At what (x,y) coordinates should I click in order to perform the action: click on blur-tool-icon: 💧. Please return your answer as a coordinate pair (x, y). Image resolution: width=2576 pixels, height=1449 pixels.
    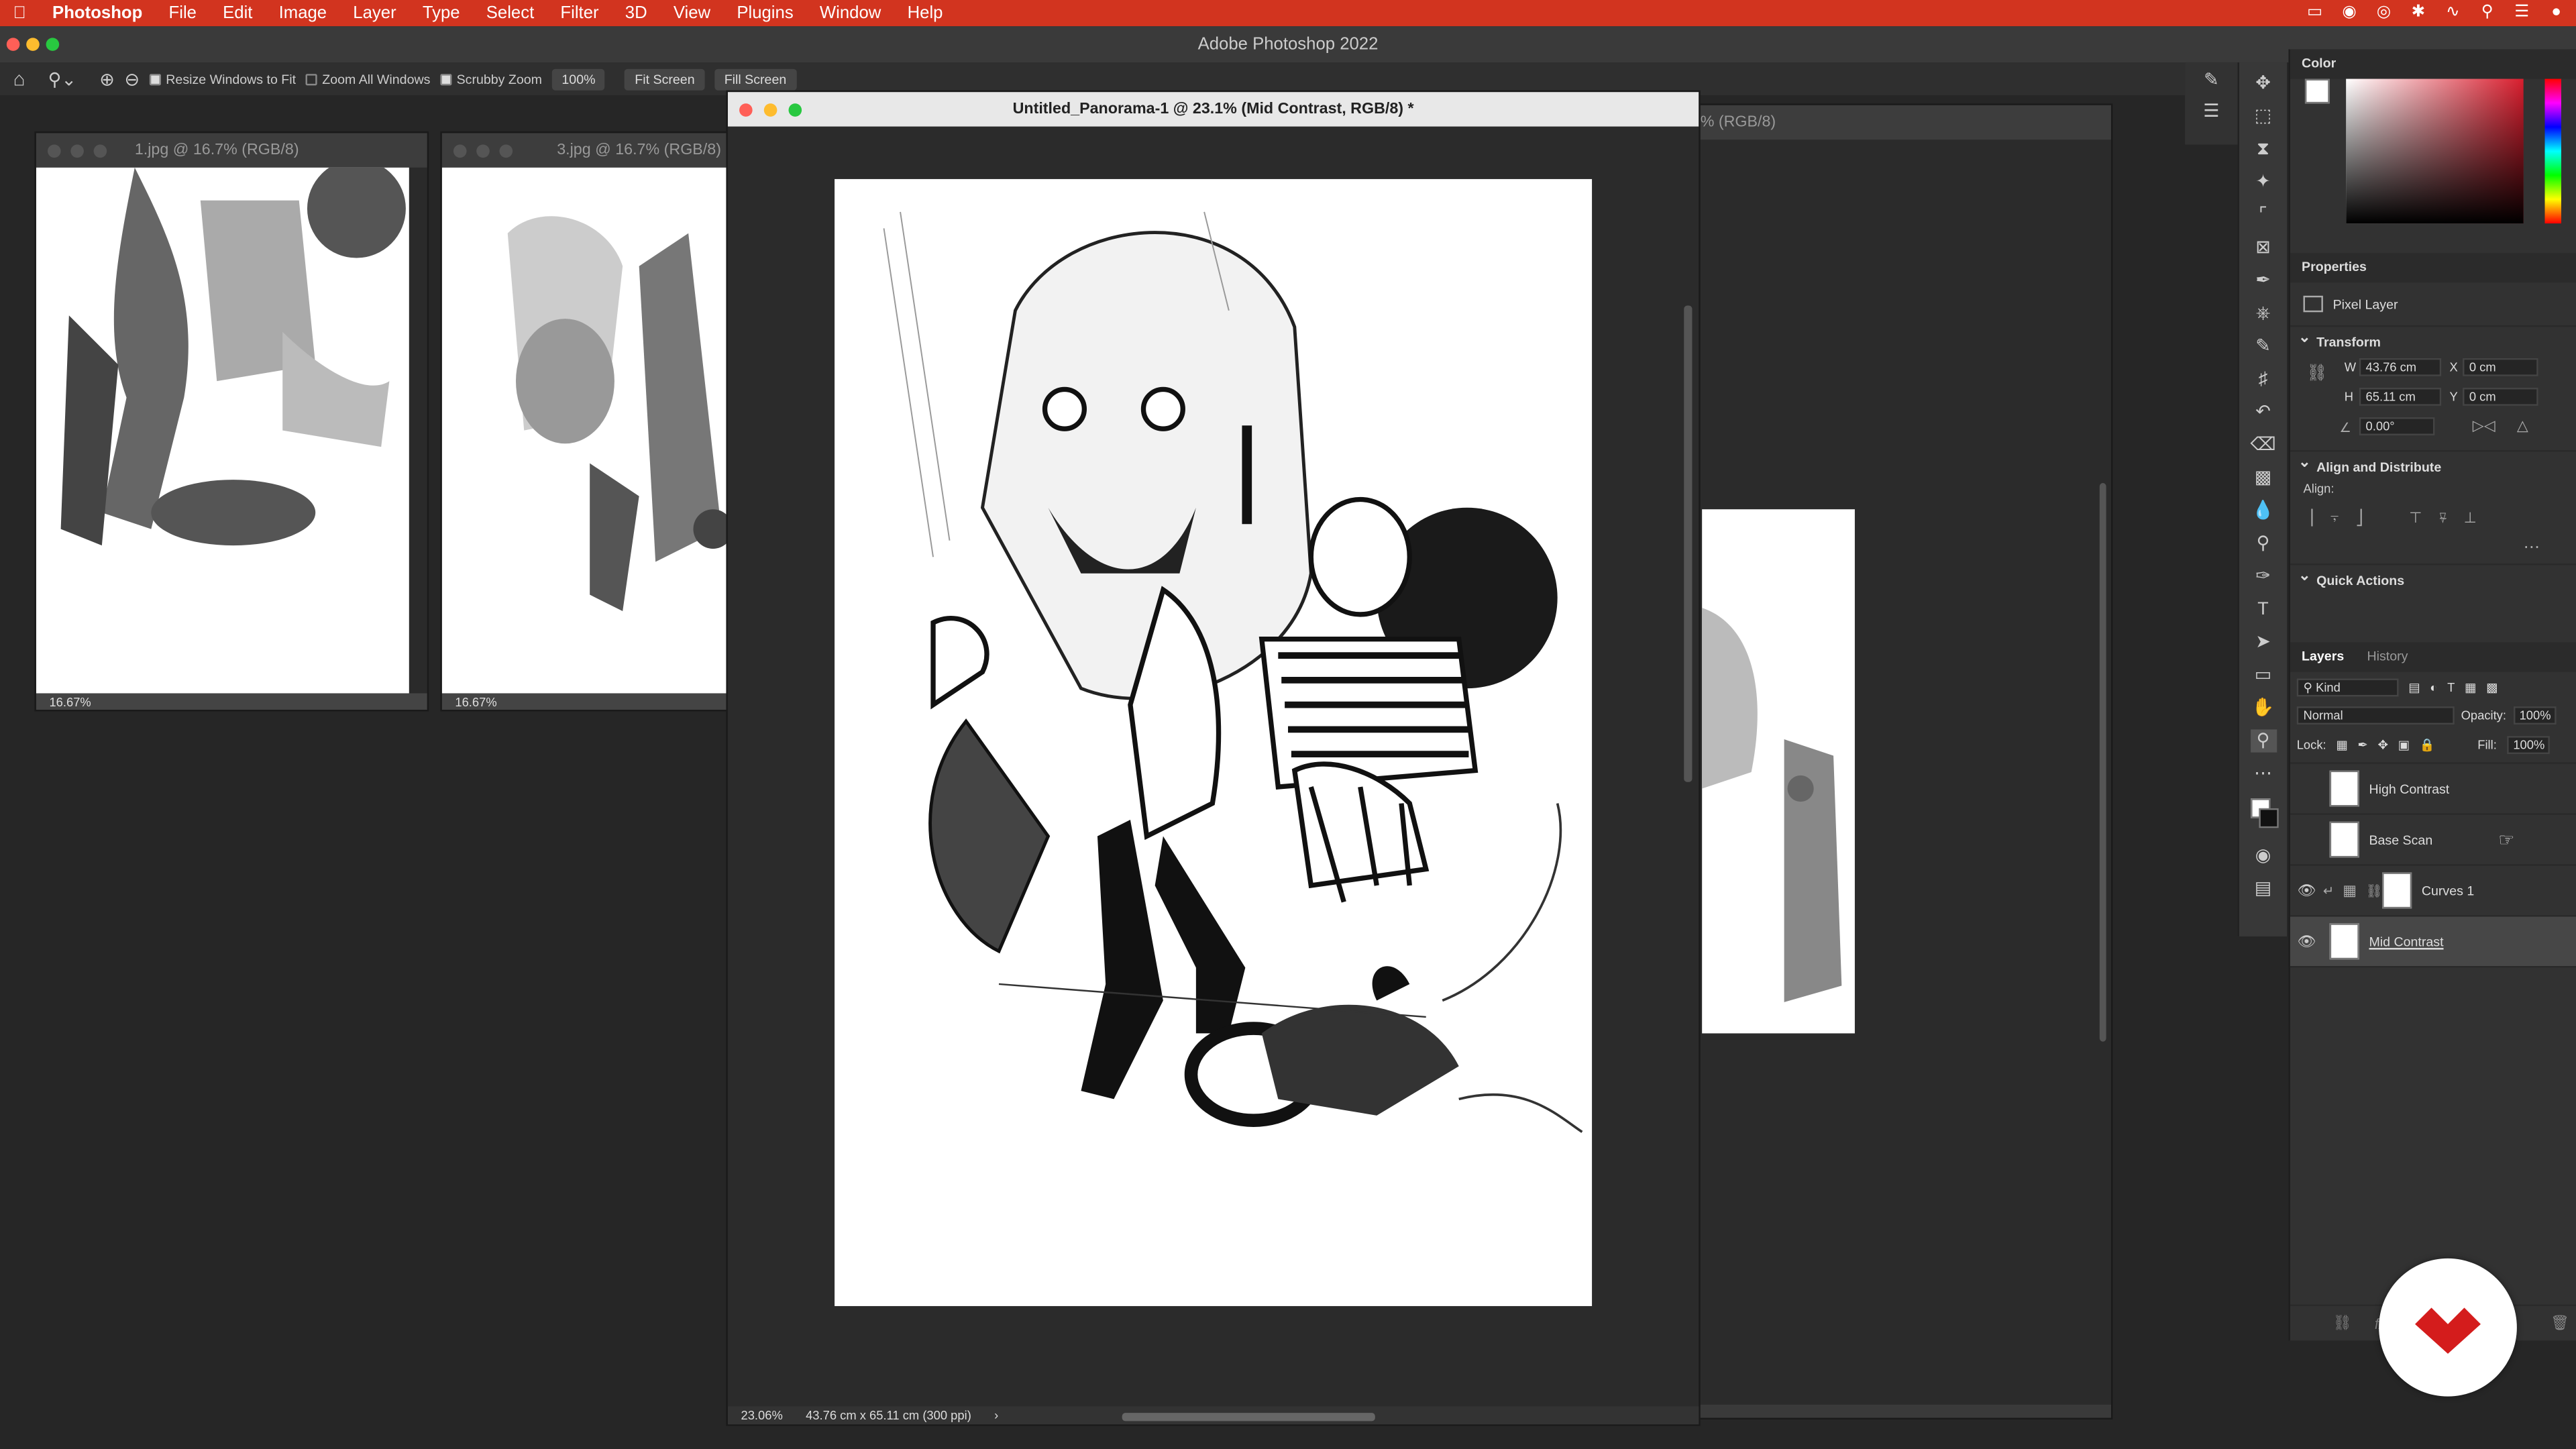
    Looking at the image, I should click on (2263, 510).